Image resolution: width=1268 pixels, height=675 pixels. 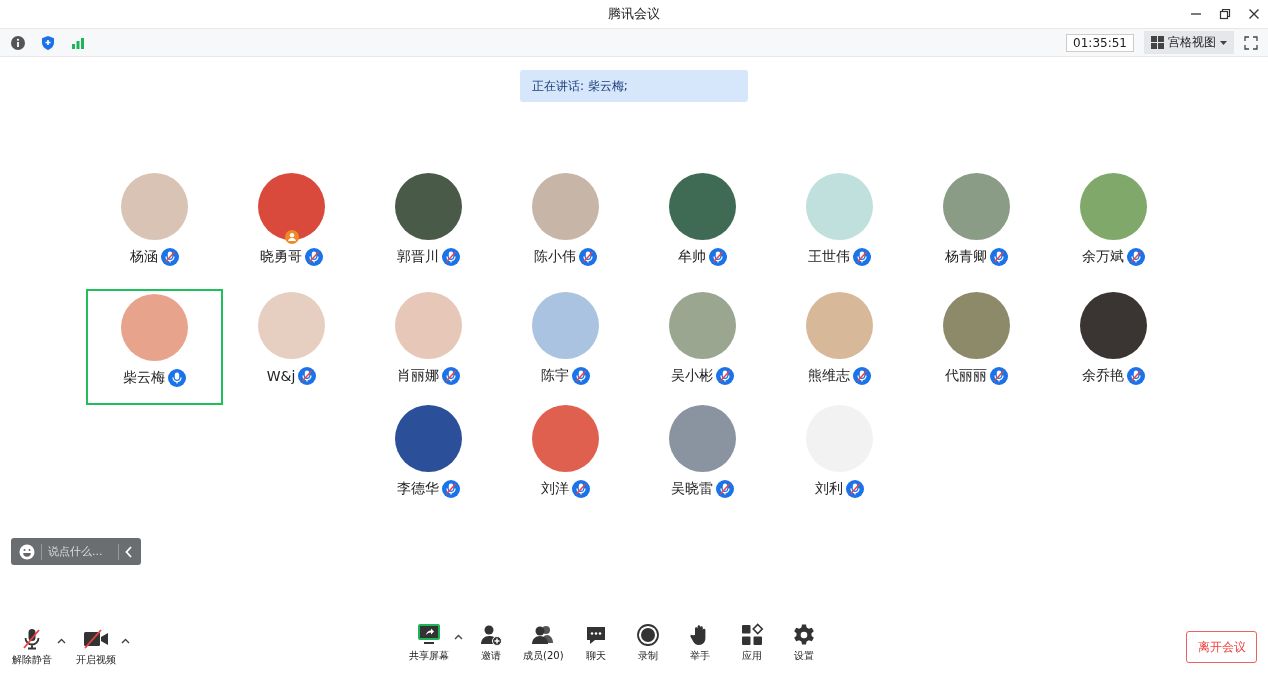 What do you see at coordinates (702, 231) in the screenshot?
I see `participant-tile: 牟帅` at bounding box center [702, 231].